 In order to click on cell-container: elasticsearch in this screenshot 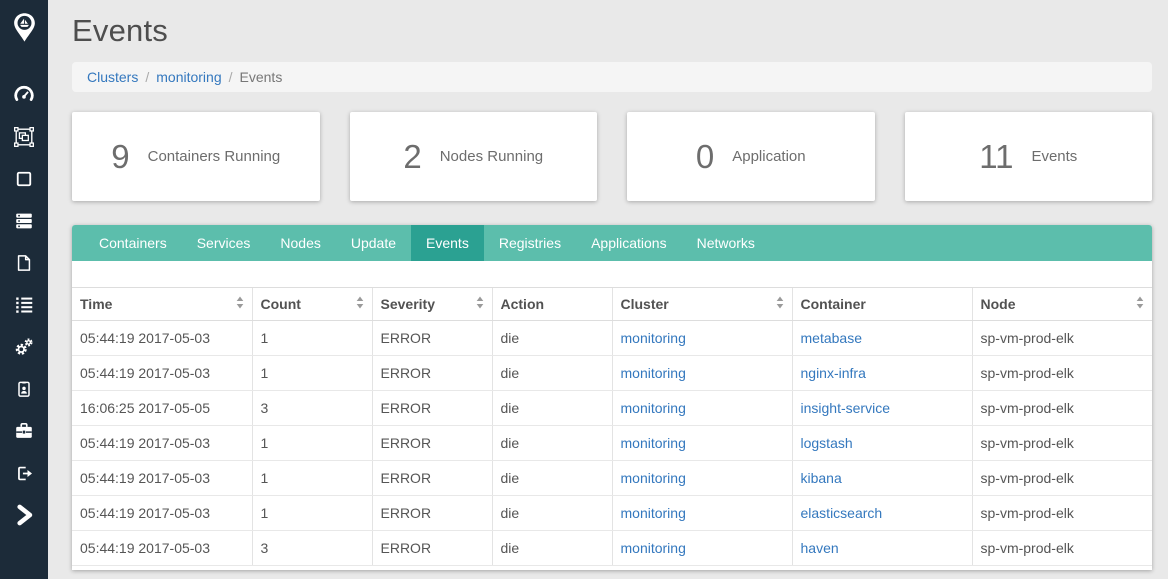, I will do `click(881, 513)`.